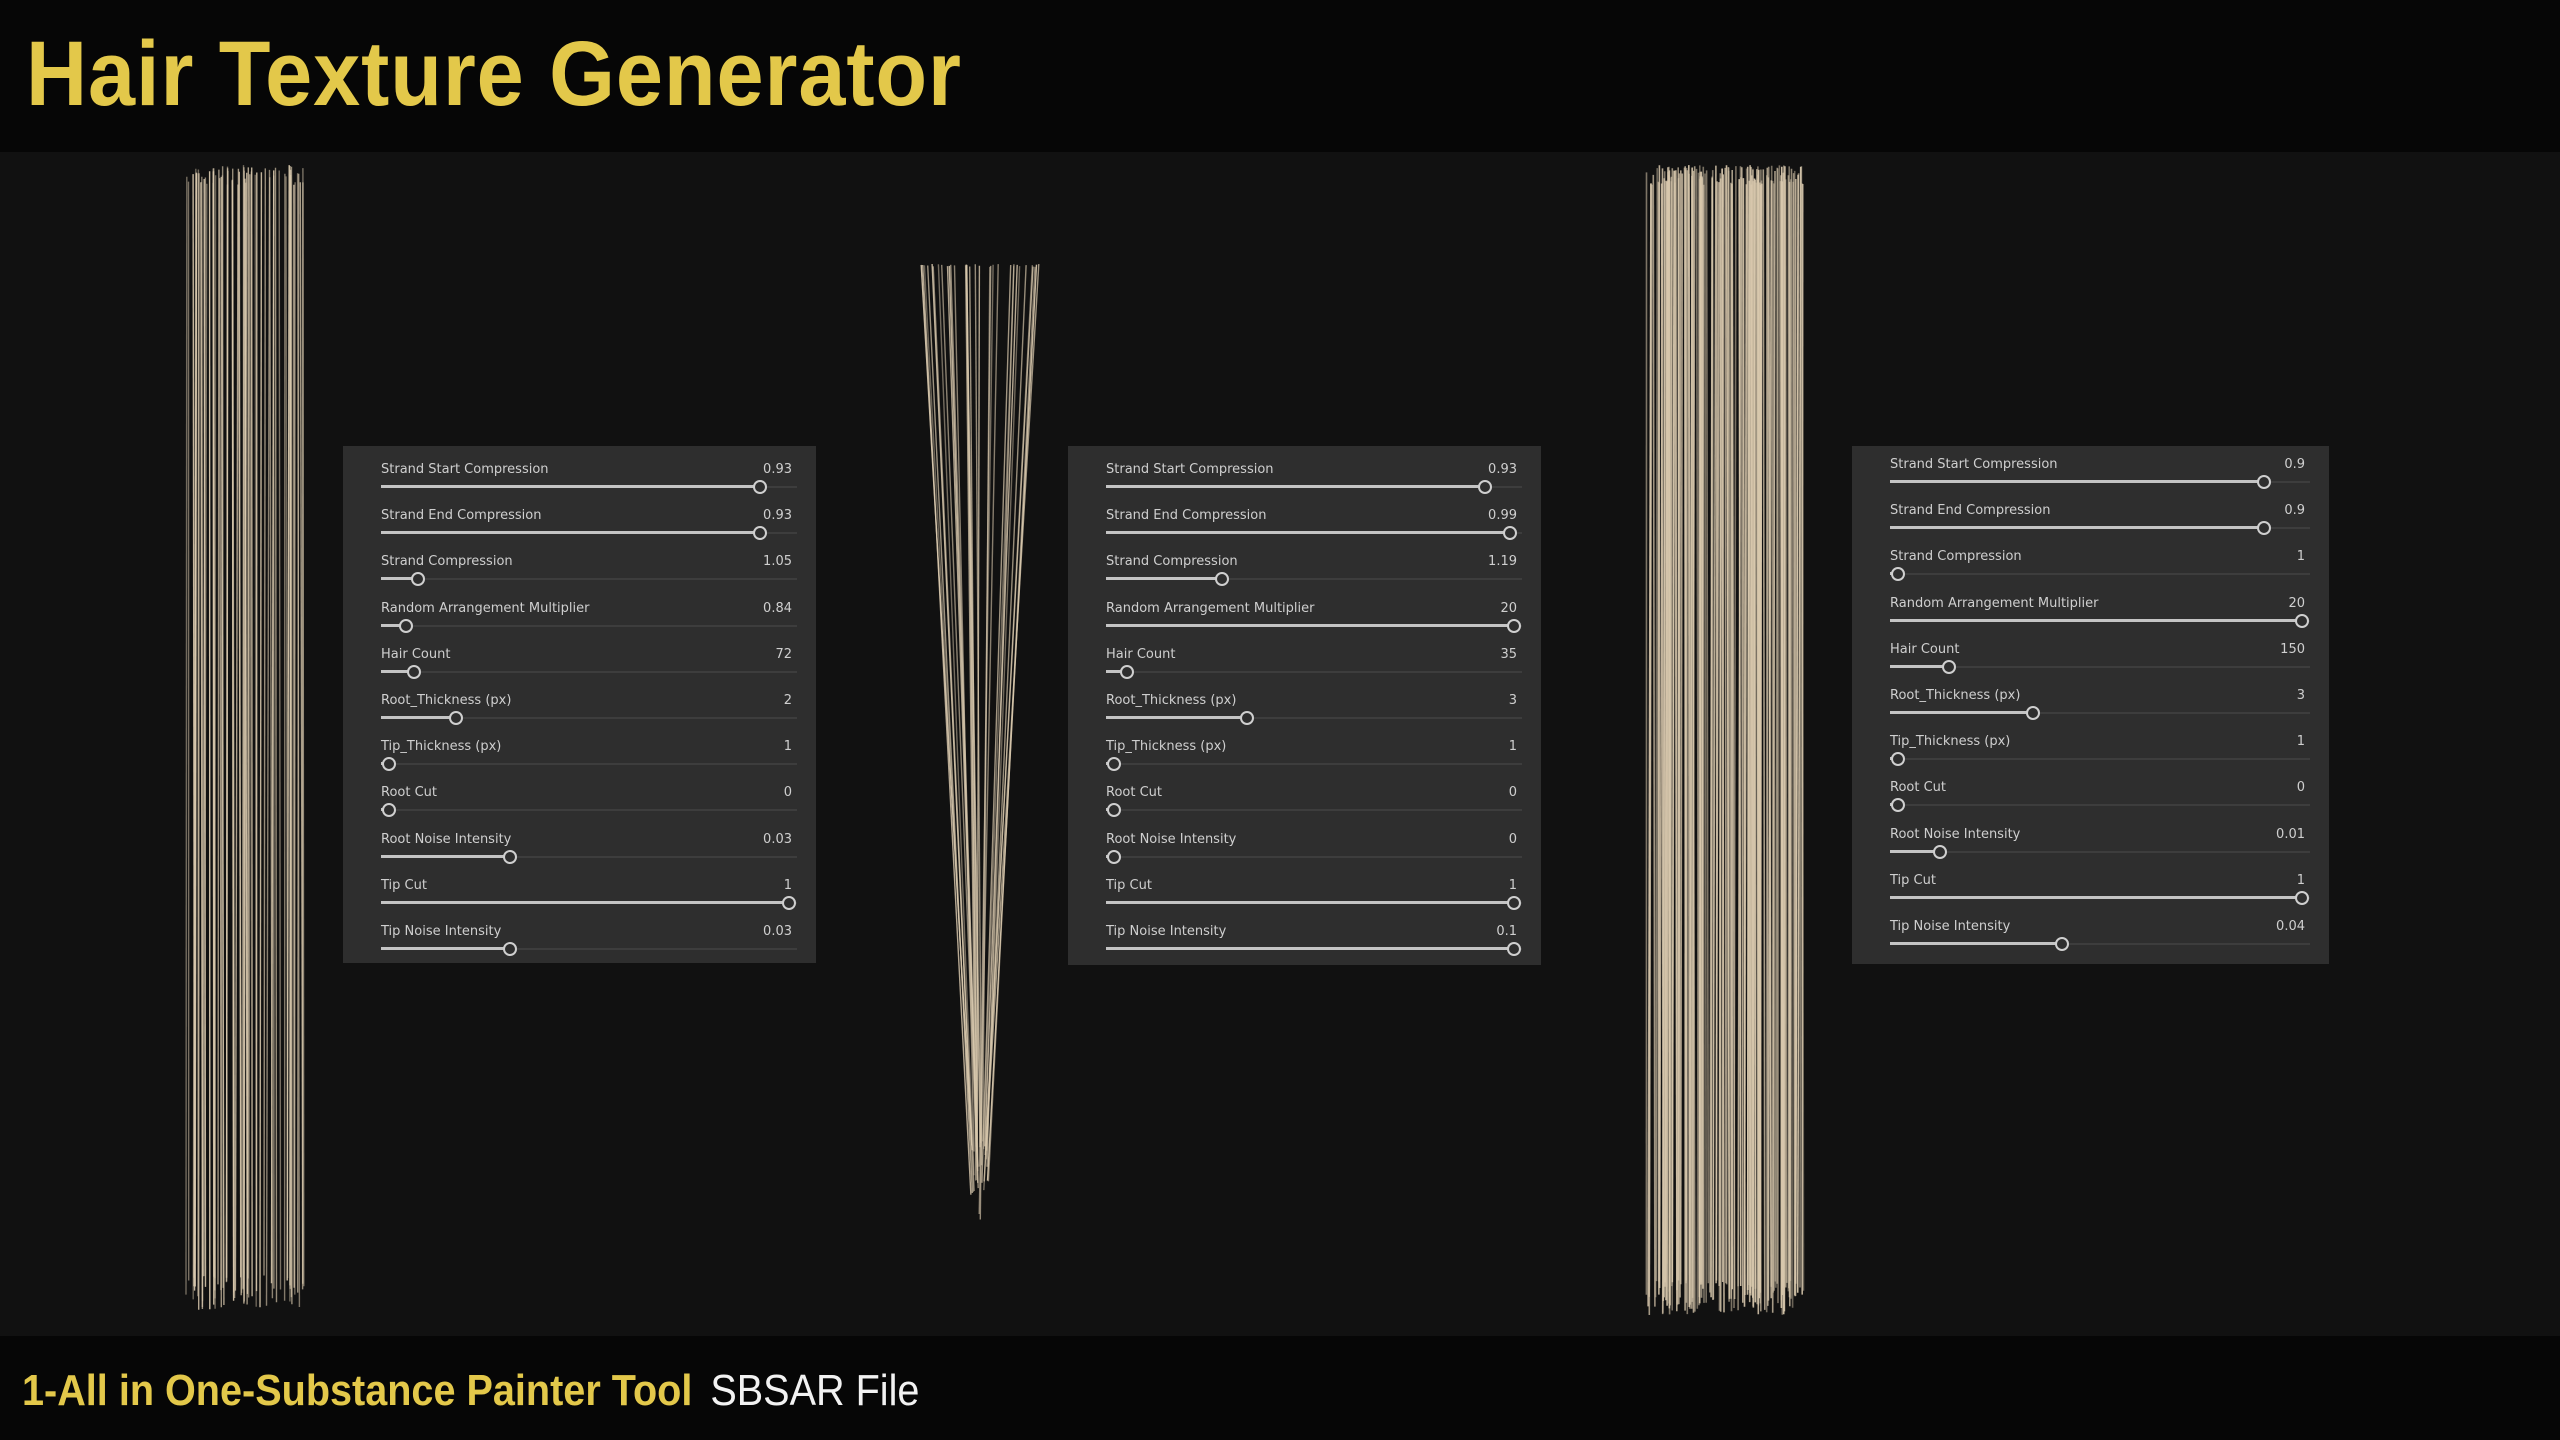  Describe the element at coordinates (777, 561) in the screenshot. I see `param-value: 1.05` at that location.